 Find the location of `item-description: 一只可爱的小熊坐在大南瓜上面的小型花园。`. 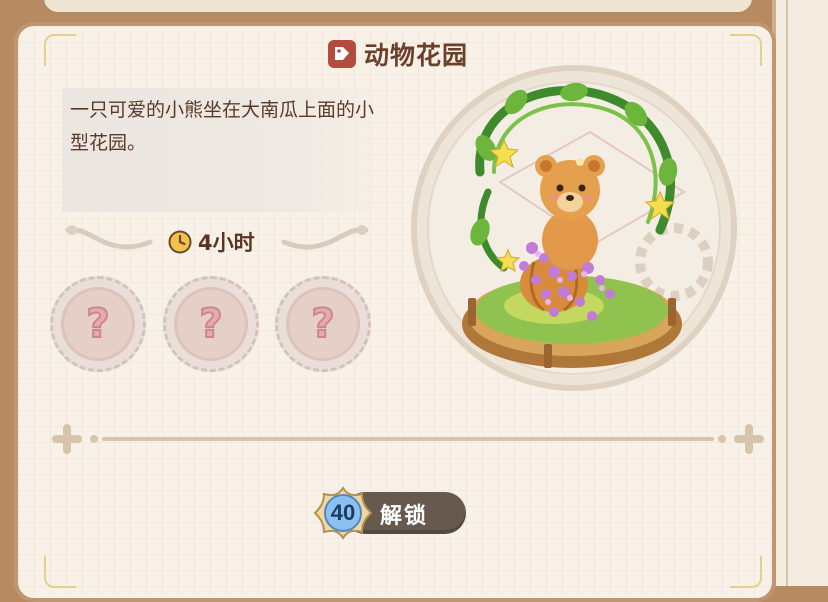

item-description: 一只可爱的小熊坐在大南瓜上面的小型花园。 is located at coordinates (222, 126).